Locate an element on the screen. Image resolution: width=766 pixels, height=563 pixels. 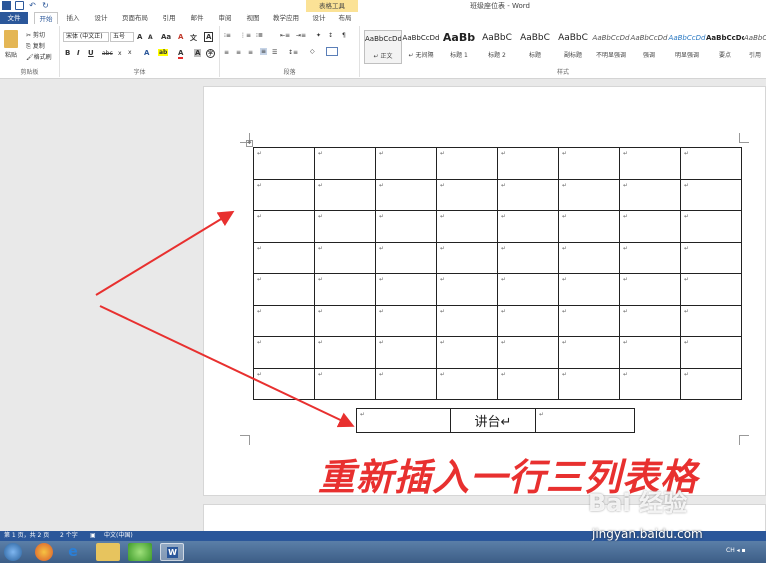
tray-icons: CH ◂ ▪ is located at coordinates (736, 550).